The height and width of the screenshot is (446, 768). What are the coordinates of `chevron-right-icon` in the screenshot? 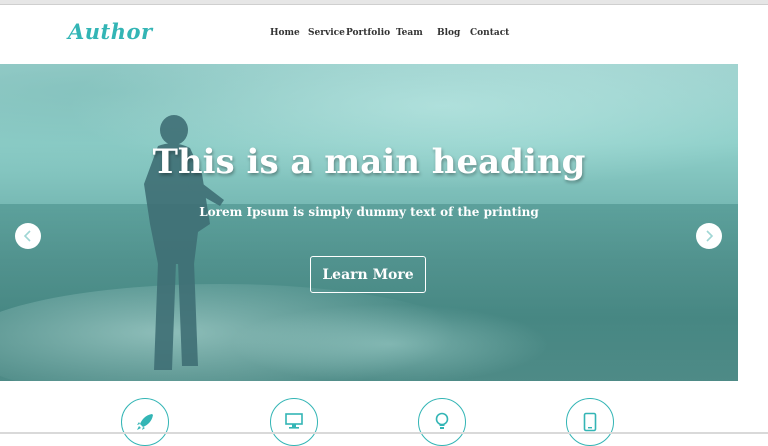 It's located at (710, 236).